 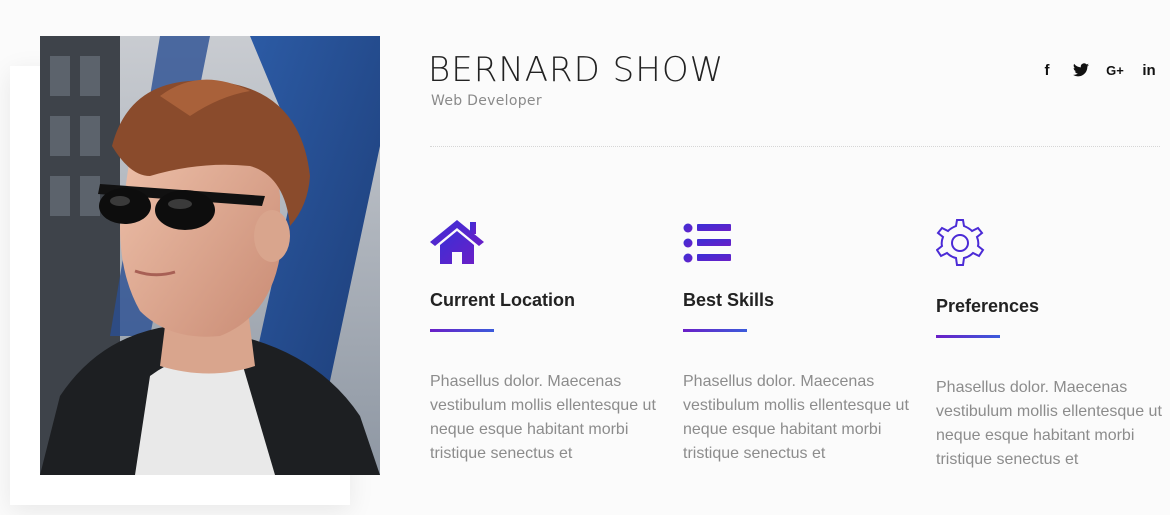 What do you see at coordinates (729, 300) in the screenshot?
I see `feature-title: Best Skills` at bounding box center [729, 300].